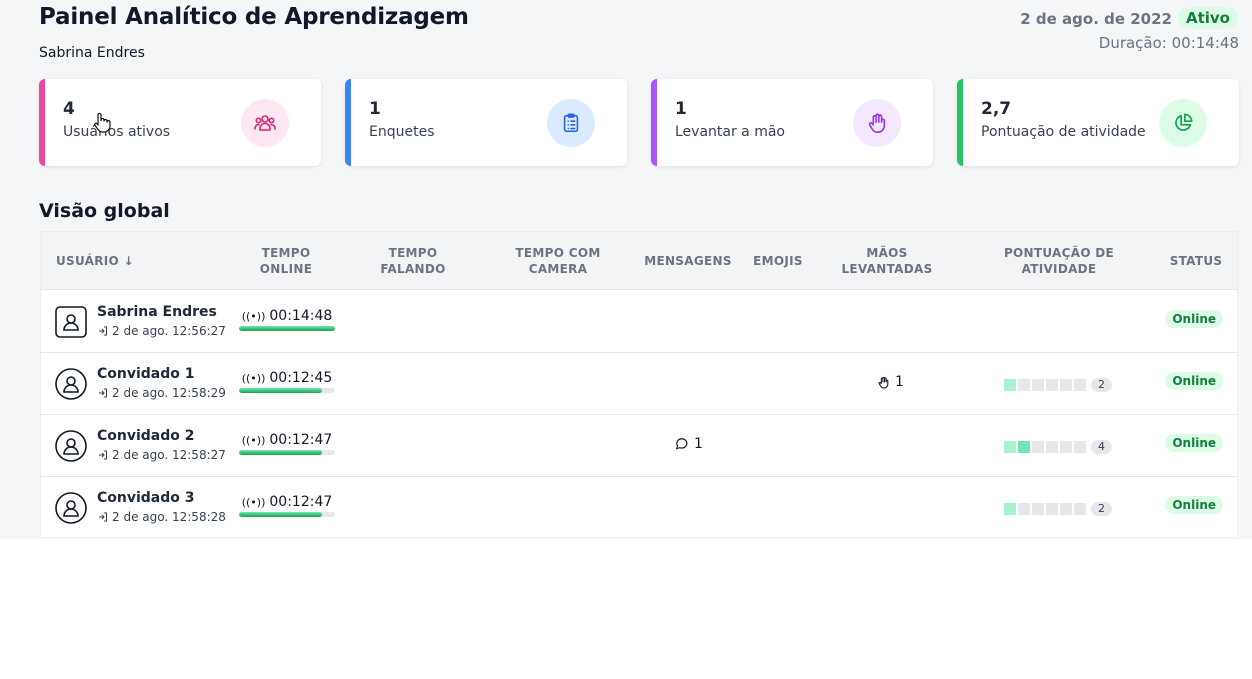 The height and width of the screenshot is (679, 1252). Describe the element at coordinates (286, 269) in the screenshot. I see `col-label: ONLINE` at that location.